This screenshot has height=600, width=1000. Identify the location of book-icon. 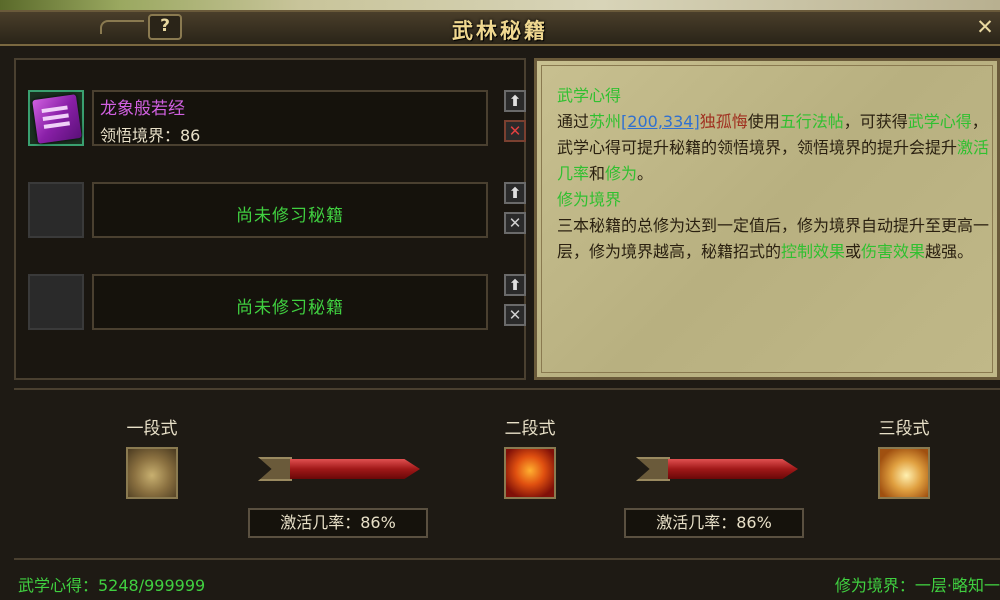
(57, 119).